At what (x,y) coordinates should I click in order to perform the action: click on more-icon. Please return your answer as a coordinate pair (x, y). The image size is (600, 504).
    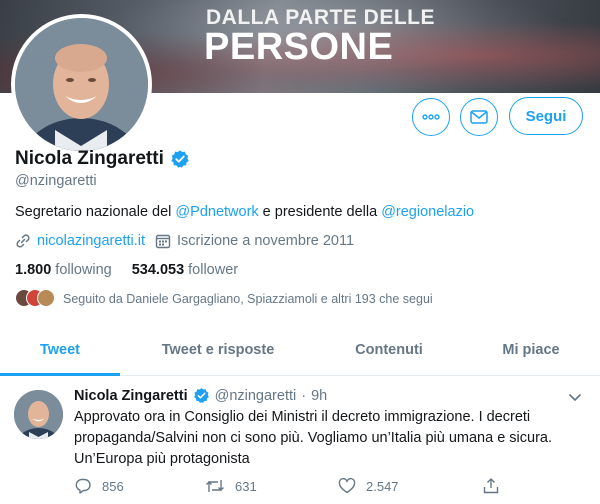
    Looking at the image, I should click on (431, 117).